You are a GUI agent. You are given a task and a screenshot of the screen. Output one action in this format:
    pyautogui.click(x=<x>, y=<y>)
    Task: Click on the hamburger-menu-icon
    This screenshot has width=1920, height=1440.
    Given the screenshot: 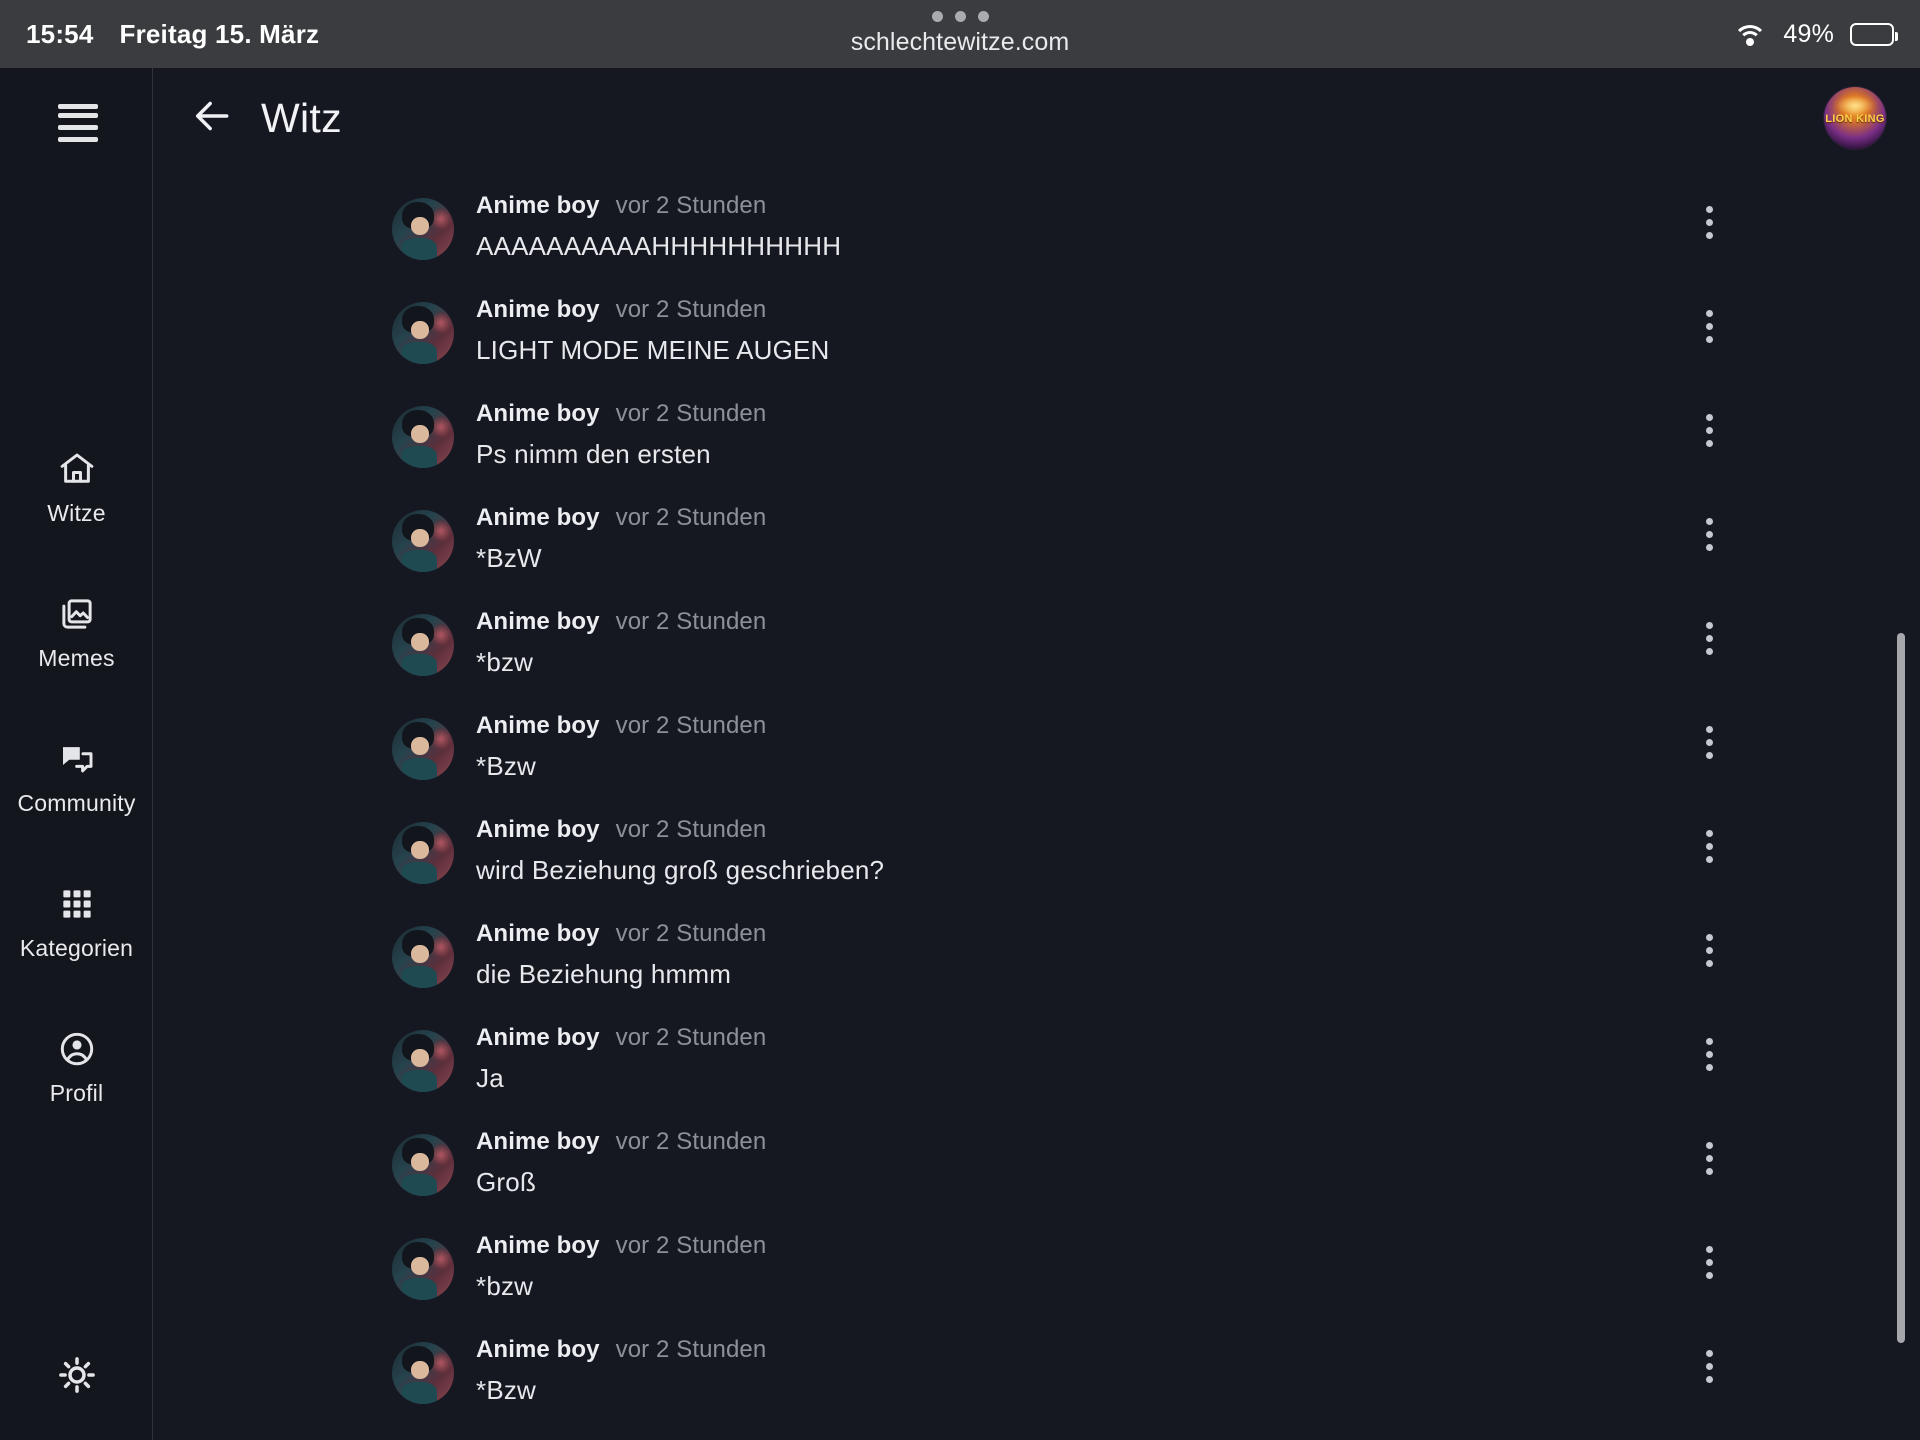 What is the action you would take?
    pyautogui.click(x=81, y=125)
    